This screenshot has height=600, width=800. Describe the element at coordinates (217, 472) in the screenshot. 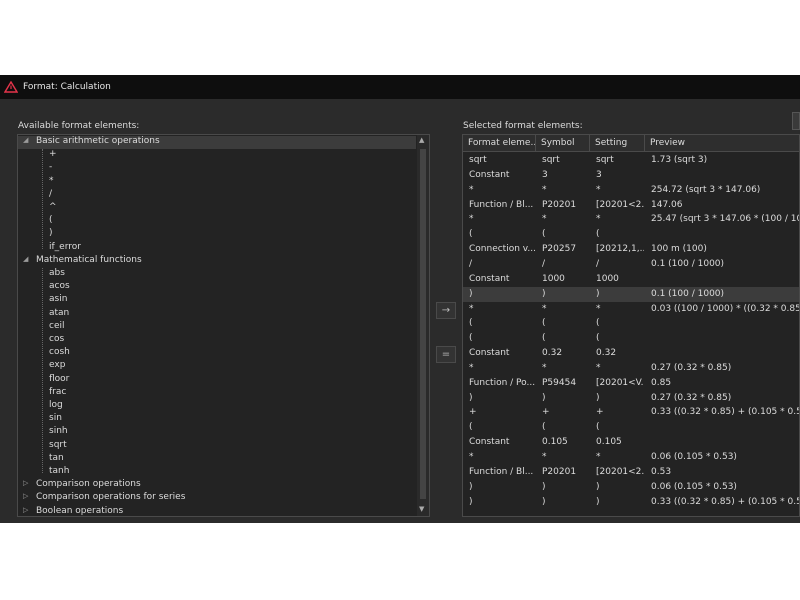

I see `tree-item: tanh` at that location.